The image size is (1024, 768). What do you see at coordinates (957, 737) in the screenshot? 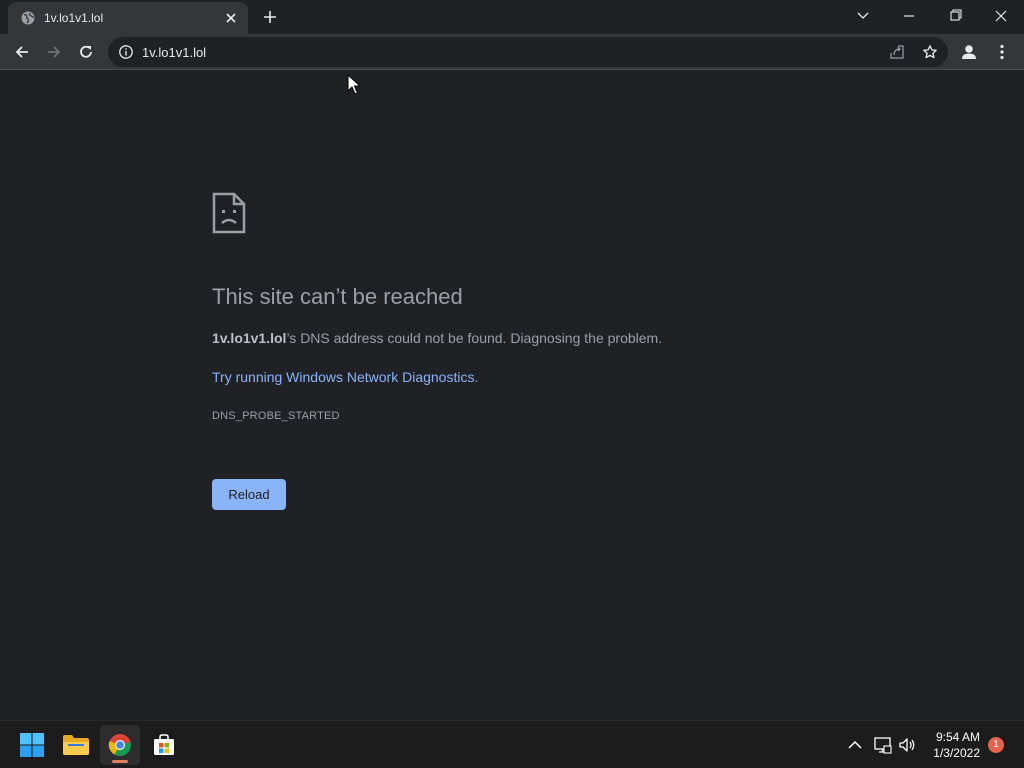
I see `clock-time: 9:54 AM` at bounding box center [957, 737].